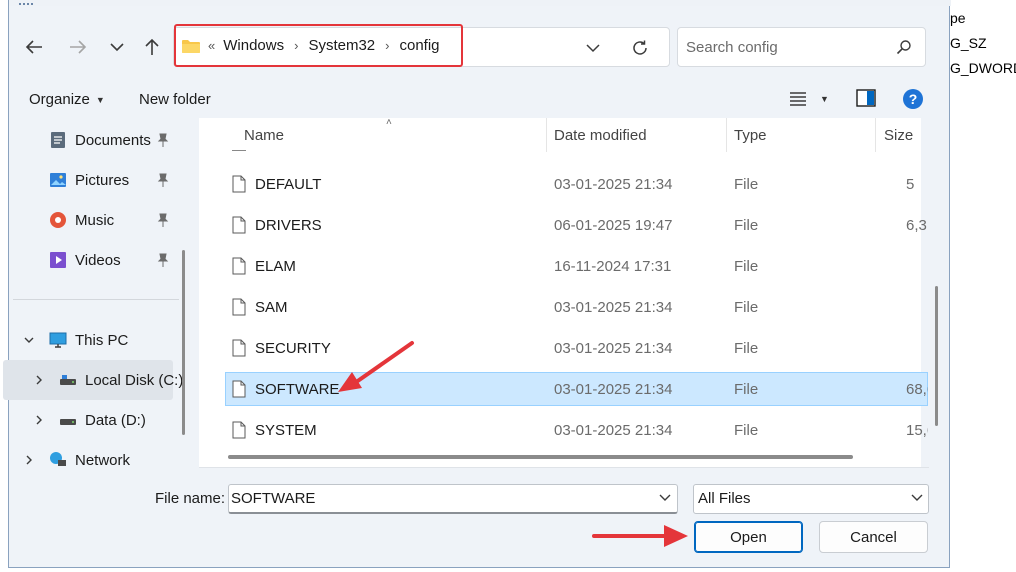 This screenshot has height=572, width=1016. I want to click on refresh-button, so click(640, 48).